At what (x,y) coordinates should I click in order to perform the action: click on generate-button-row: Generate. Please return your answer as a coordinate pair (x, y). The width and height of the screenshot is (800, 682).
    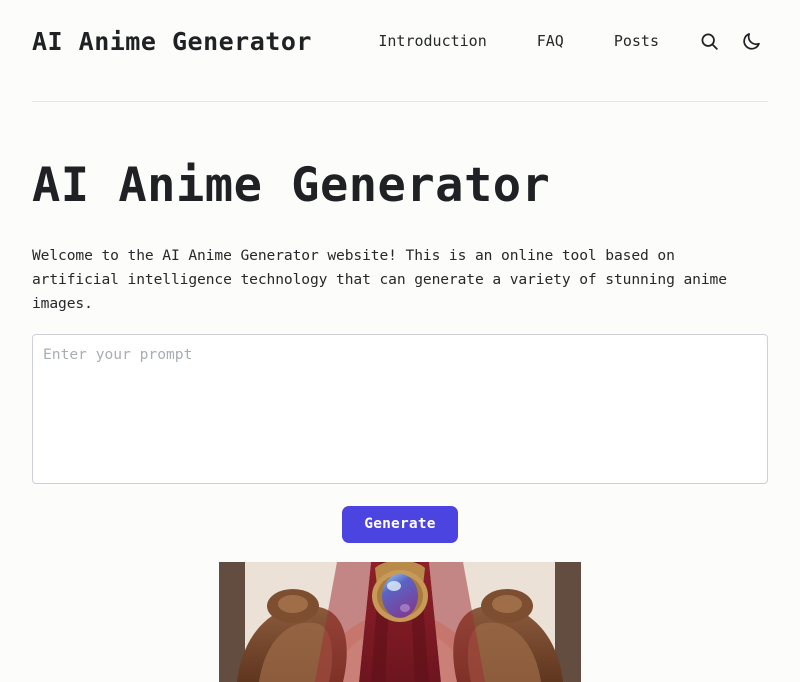
    Looking at the image, I should click on (400, 524).